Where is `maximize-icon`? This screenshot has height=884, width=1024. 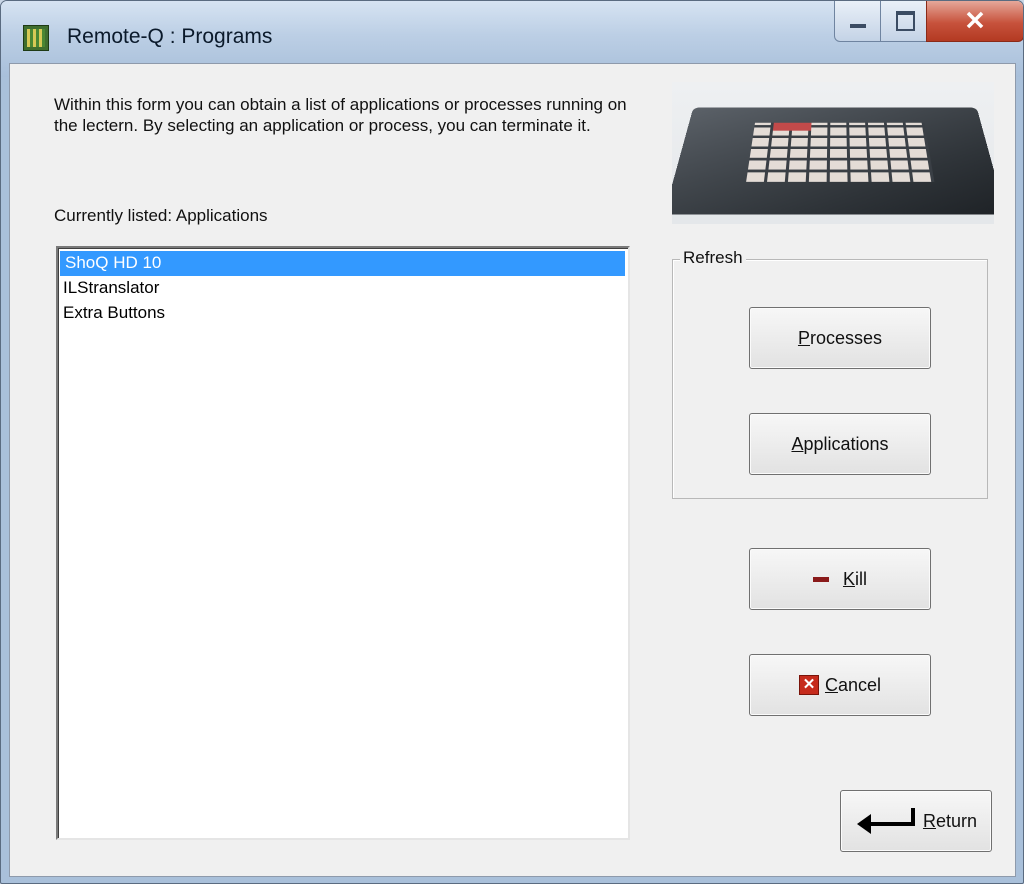
maximize-icon is located at coordinates (905, 21).